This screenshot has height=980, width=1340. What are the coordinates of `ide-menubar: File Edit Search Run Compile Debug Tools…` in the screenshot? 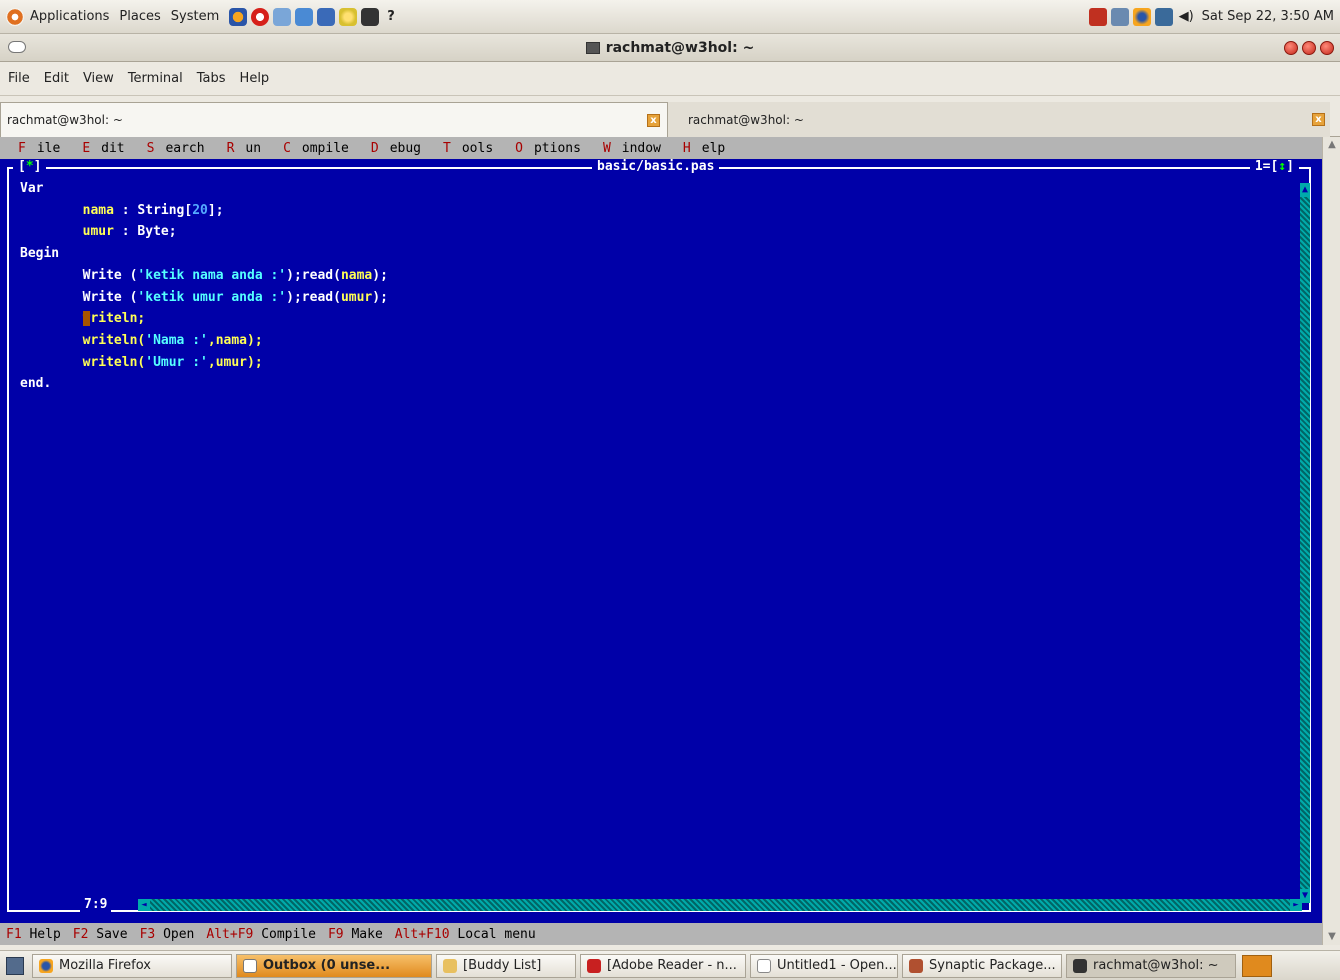 It's located at (661, 148).